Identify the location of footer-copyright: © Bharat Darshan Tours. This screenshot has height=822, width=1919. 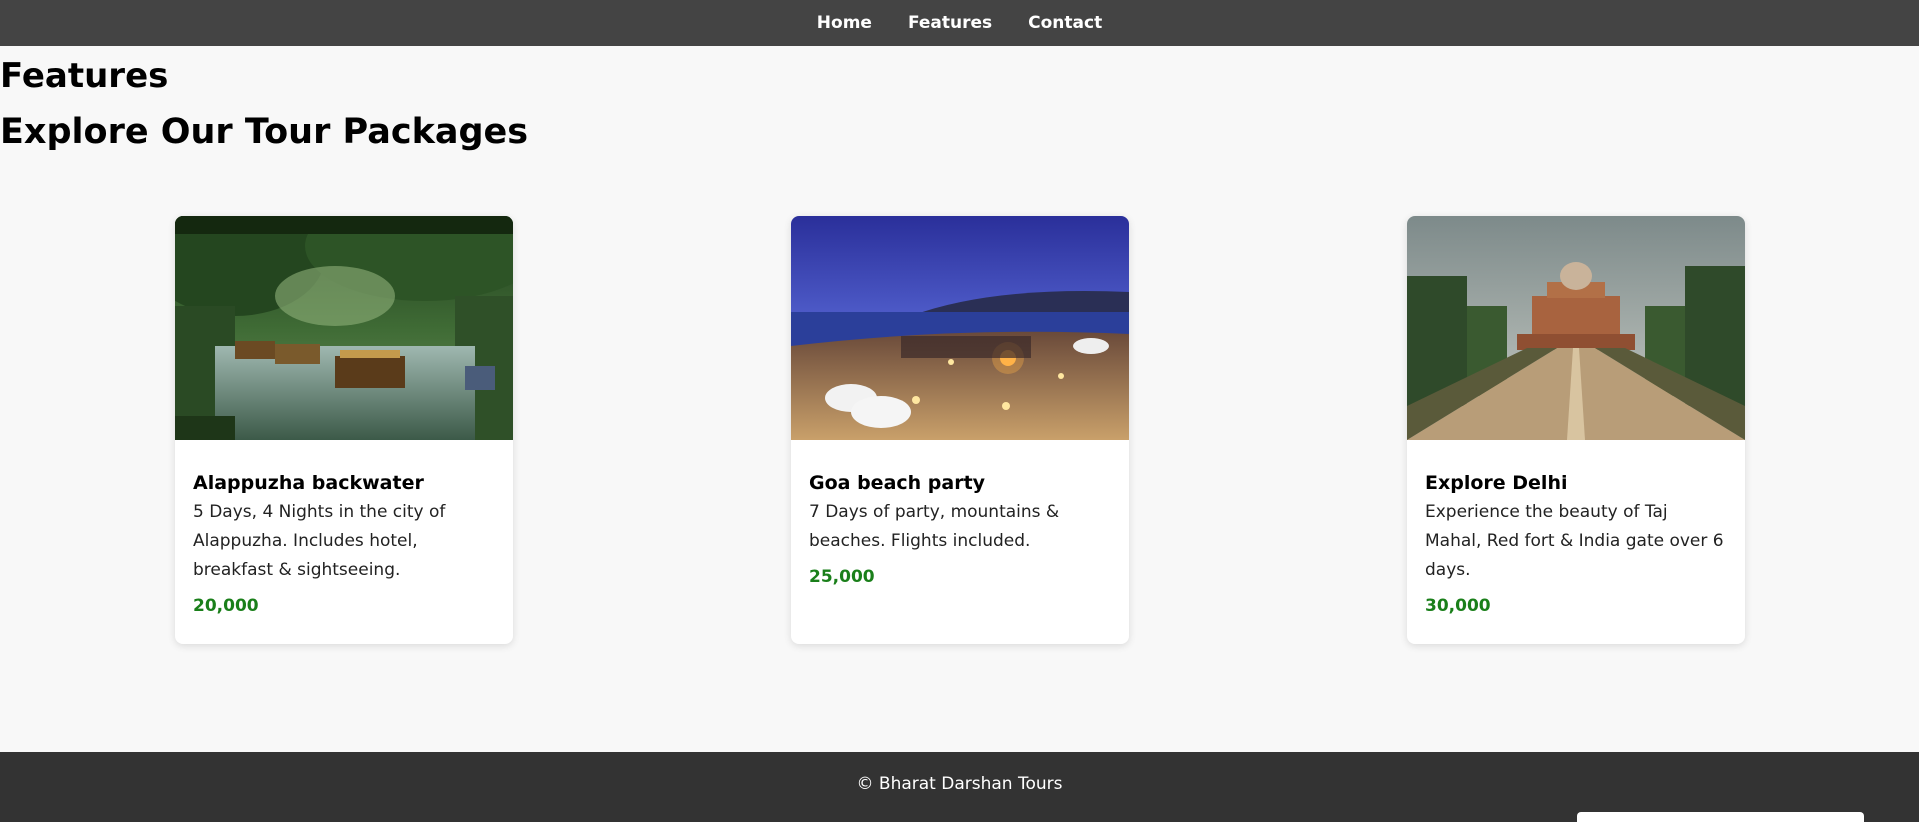
(959, 784).